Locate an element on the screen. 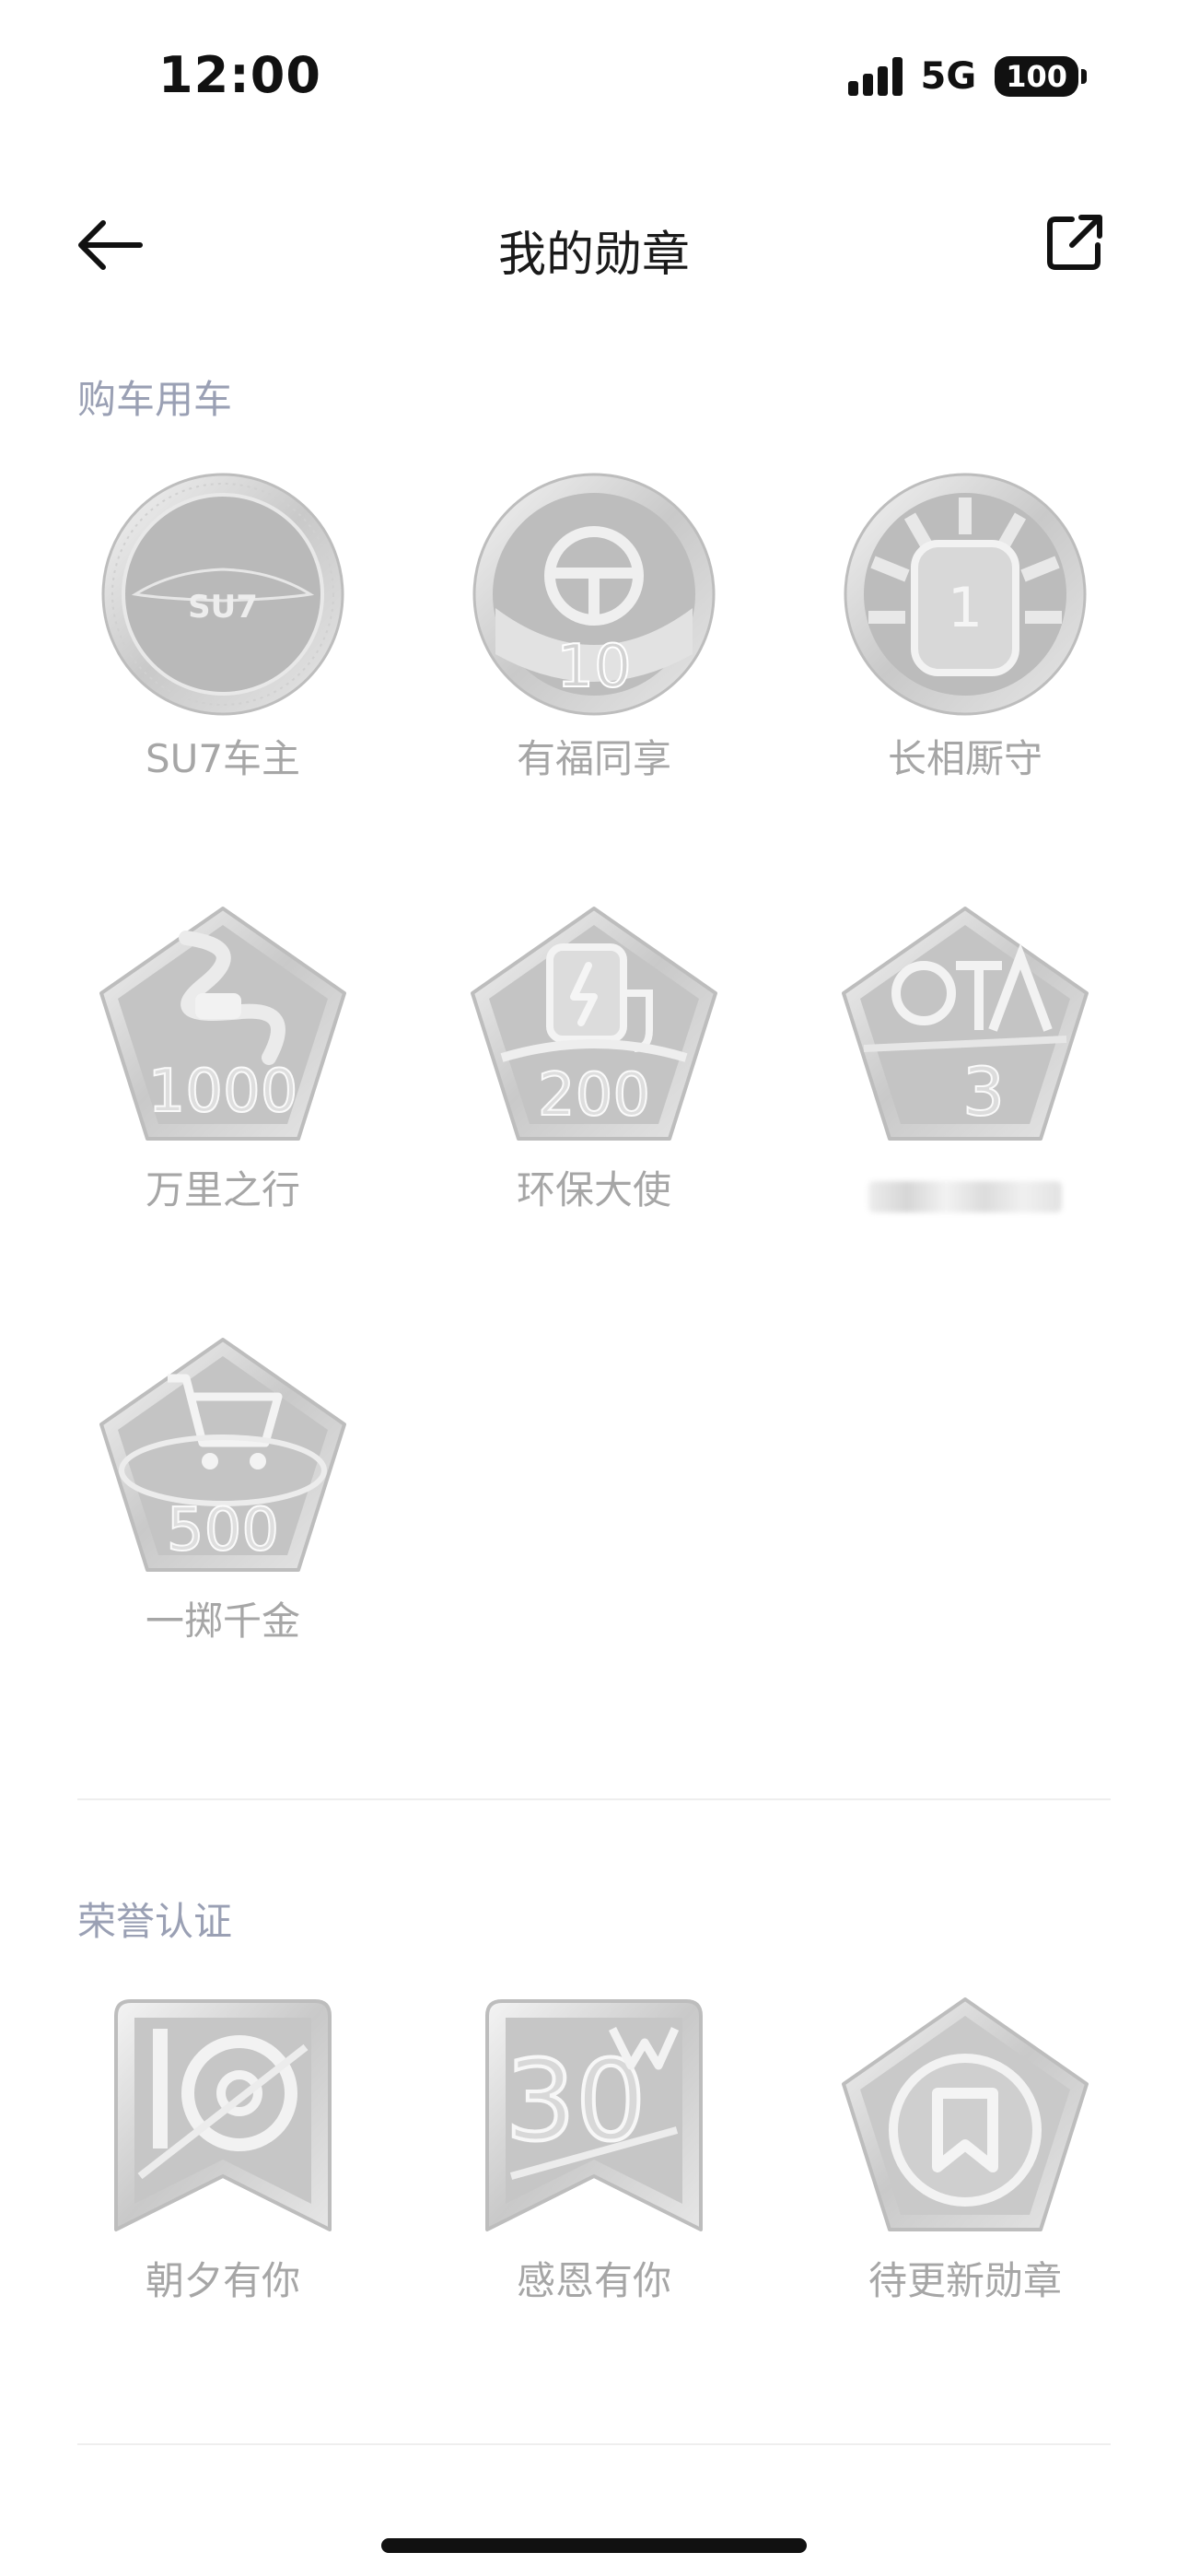 The image size is (1188, 2576). badge-emblem-text: 500 is located at coordinates (223, 1530).